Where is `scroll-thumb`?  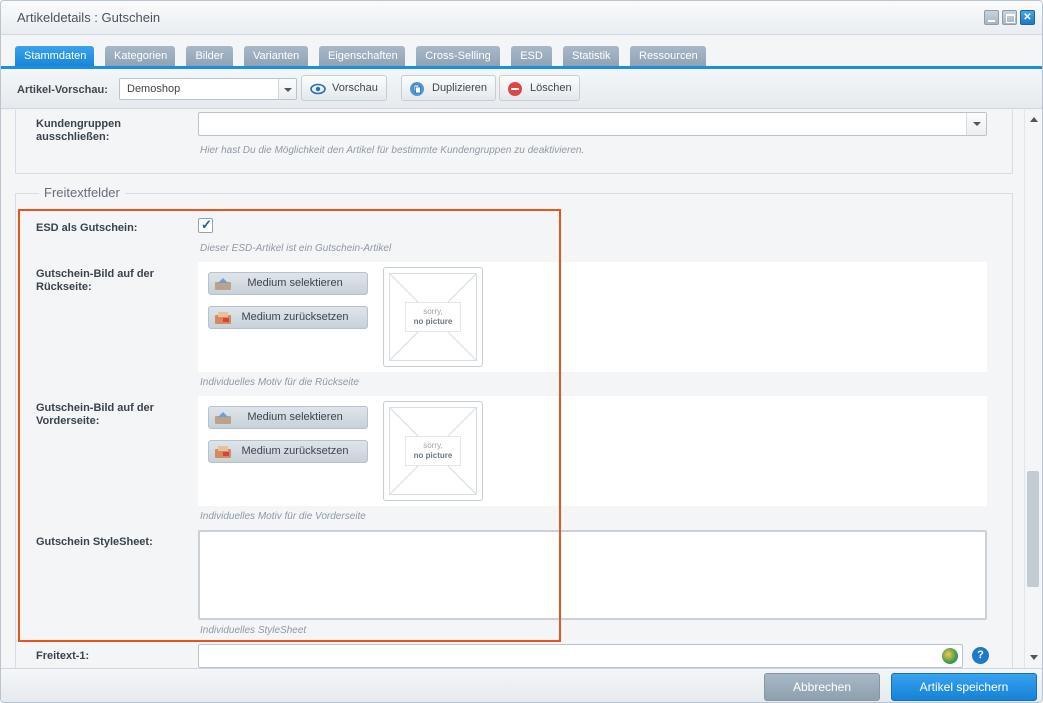 scroll-thumb is located at coordinates (1033, 529).